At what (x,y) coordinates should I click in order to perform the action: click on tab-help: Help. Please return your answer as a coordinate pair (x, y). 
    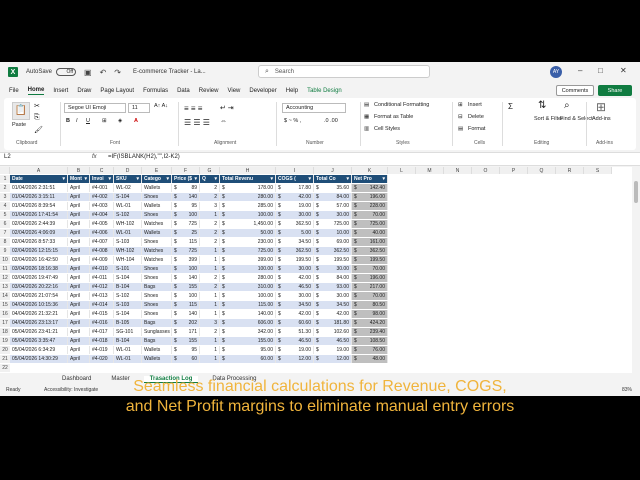
    Looking at the image, I should click on (292, 91).